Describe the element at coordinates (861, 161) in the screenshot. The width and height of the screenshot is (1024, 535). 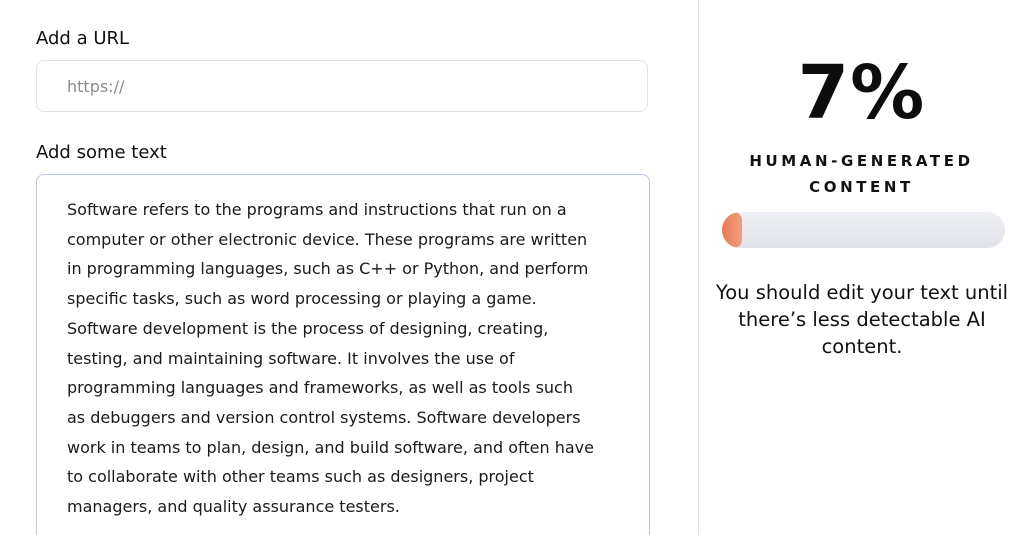
I see `score-caption-line1: HUMAN-GENERATED` at that location.